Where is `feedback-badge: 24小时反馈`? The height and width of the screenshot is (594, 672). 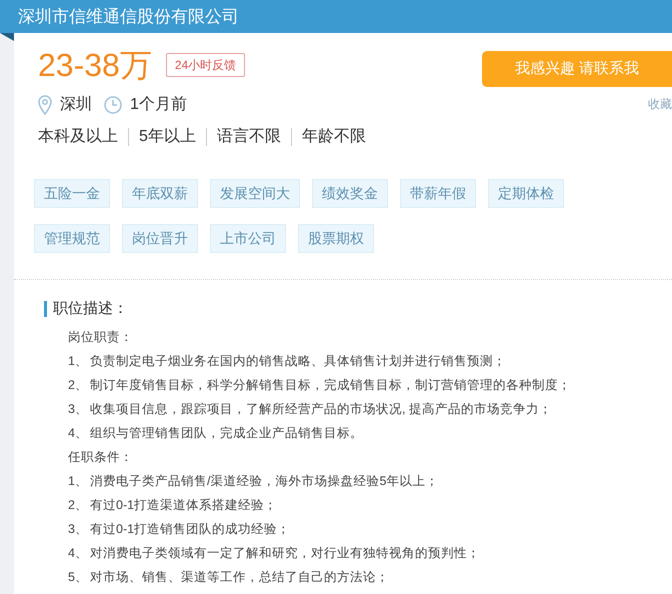 feedback-badge: 24小时反馈 is located at coordinates (206, 65).